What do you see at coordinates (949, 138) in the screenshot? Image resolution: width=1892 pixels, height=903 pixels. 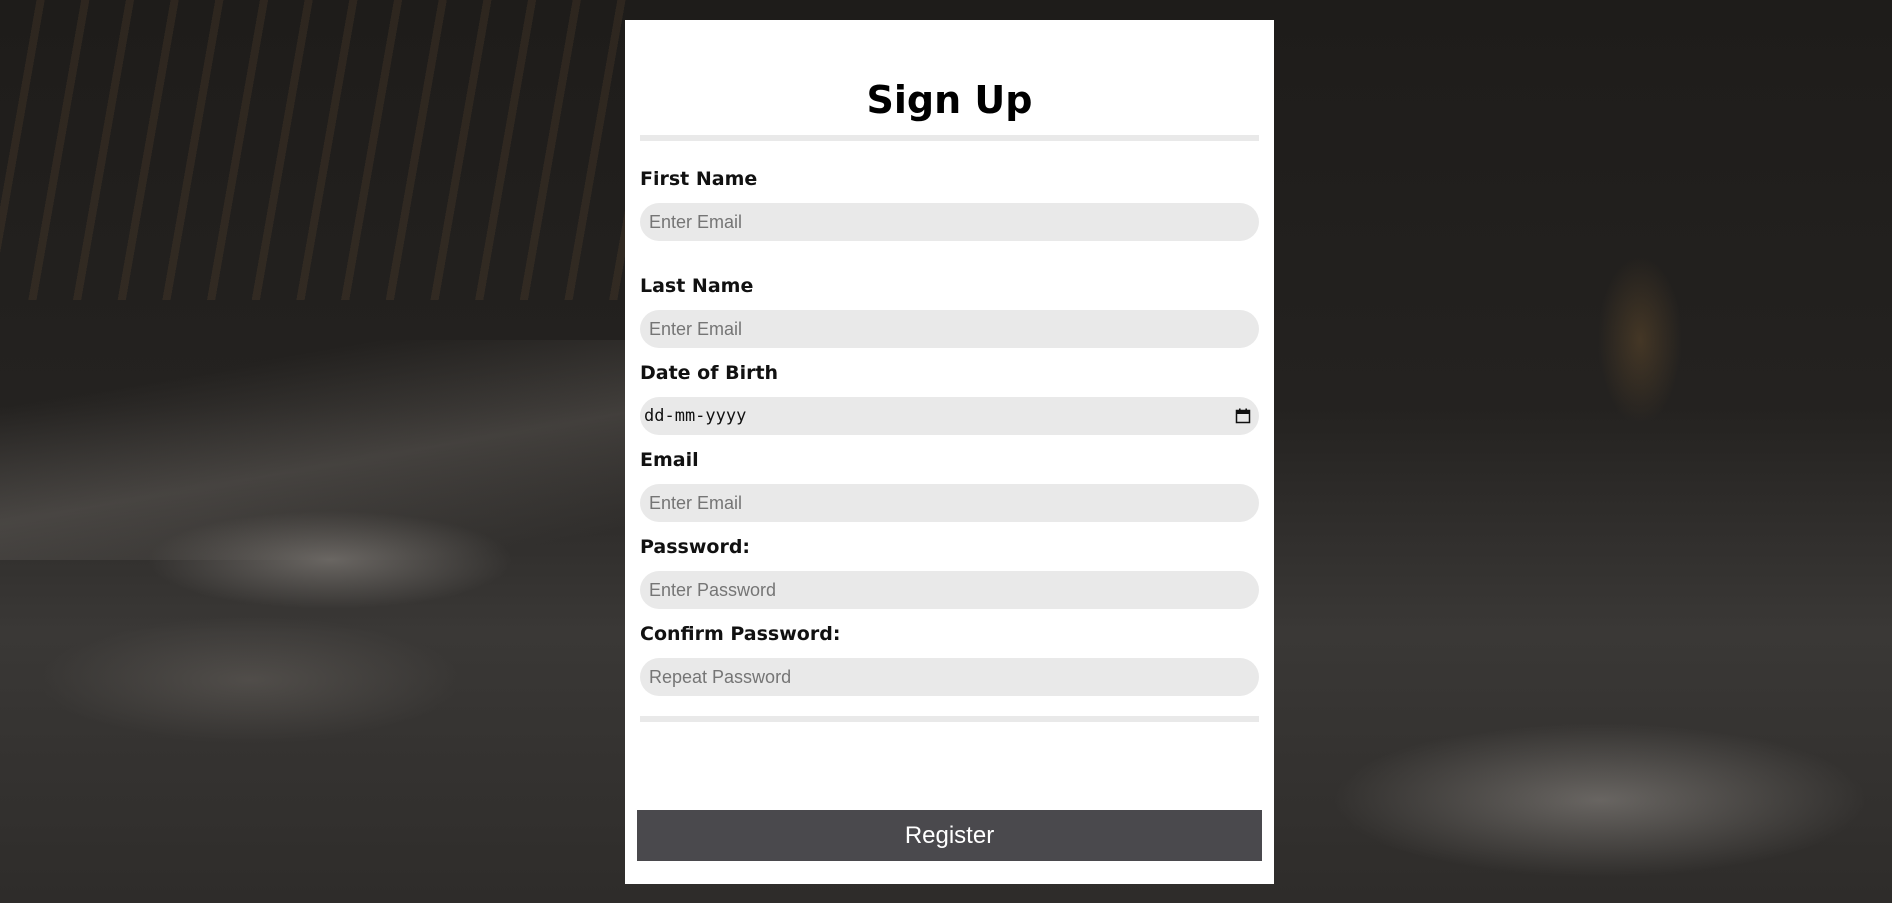 I see `top-divider` at bounding box center [949, 138].